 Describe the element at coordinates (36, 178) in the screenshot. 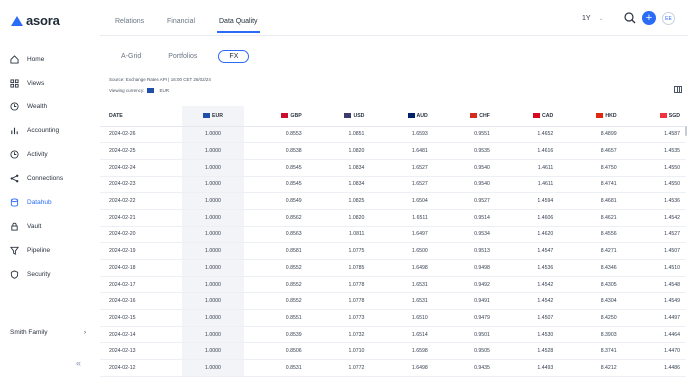

I see `sidebar-item-connections: Connections` at that location.